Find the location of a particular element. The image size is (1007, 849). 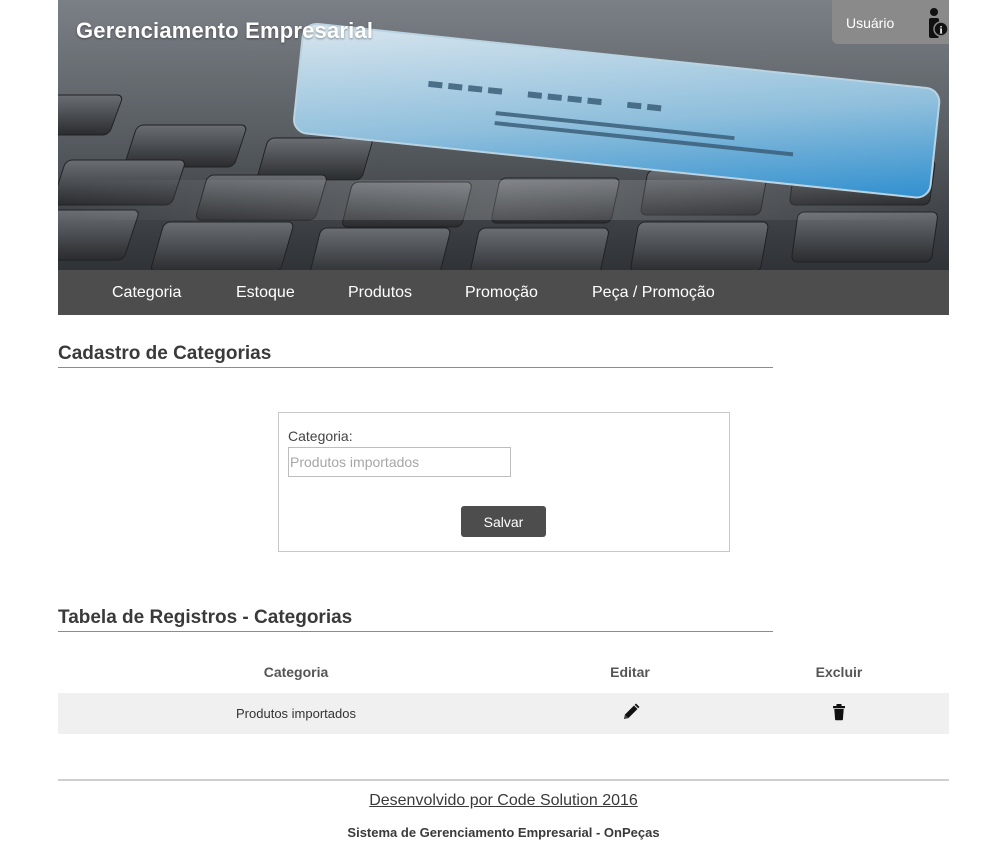

trash-icon is located at coordinates (839, 712).